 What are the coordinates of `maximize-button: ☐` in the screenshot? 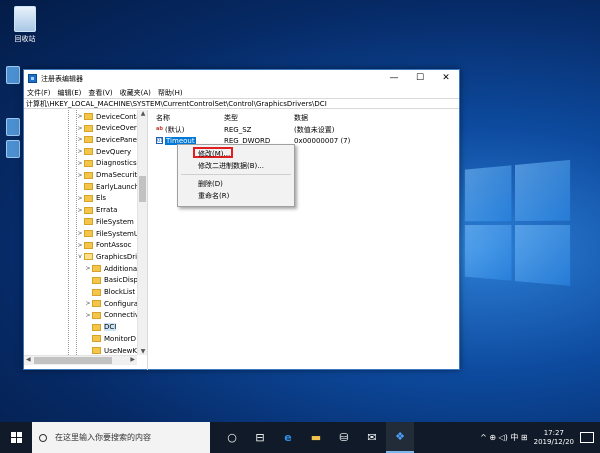 It's located at (420, 78).